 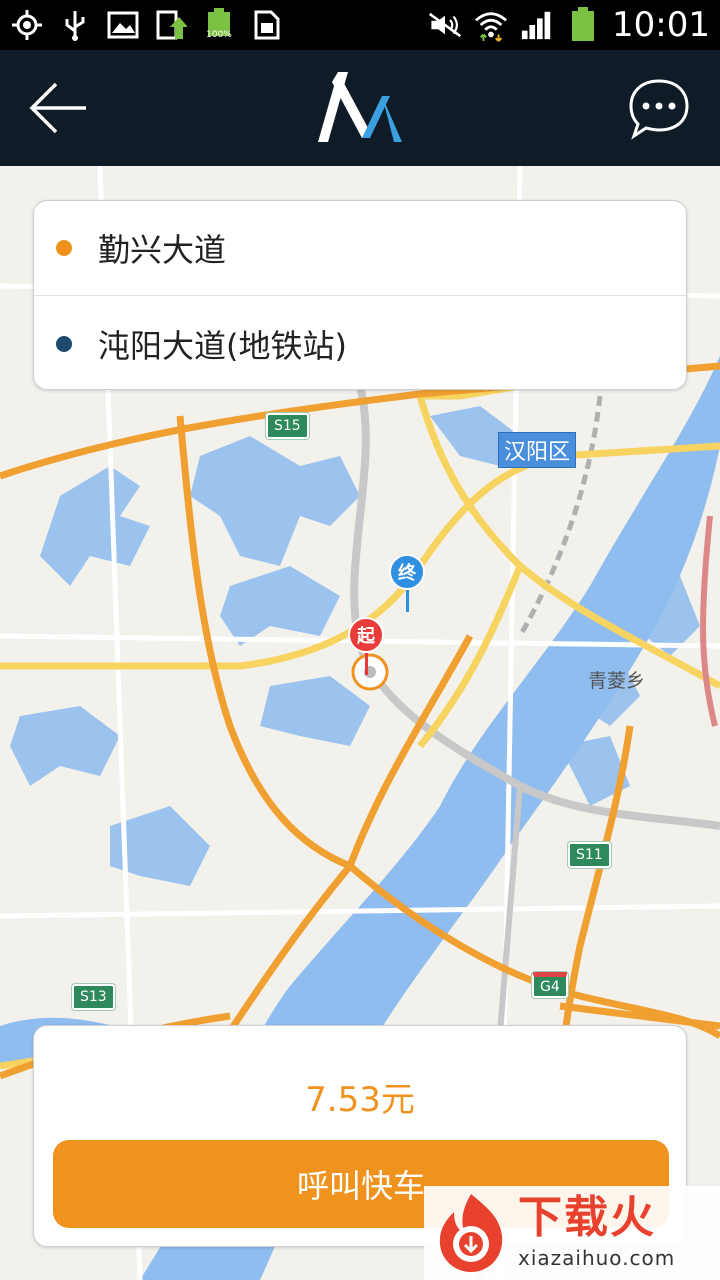 What do you see at coordinates (445, 25) in the screenshot?
I see `mute-icon` at bounding box center [445, 25].